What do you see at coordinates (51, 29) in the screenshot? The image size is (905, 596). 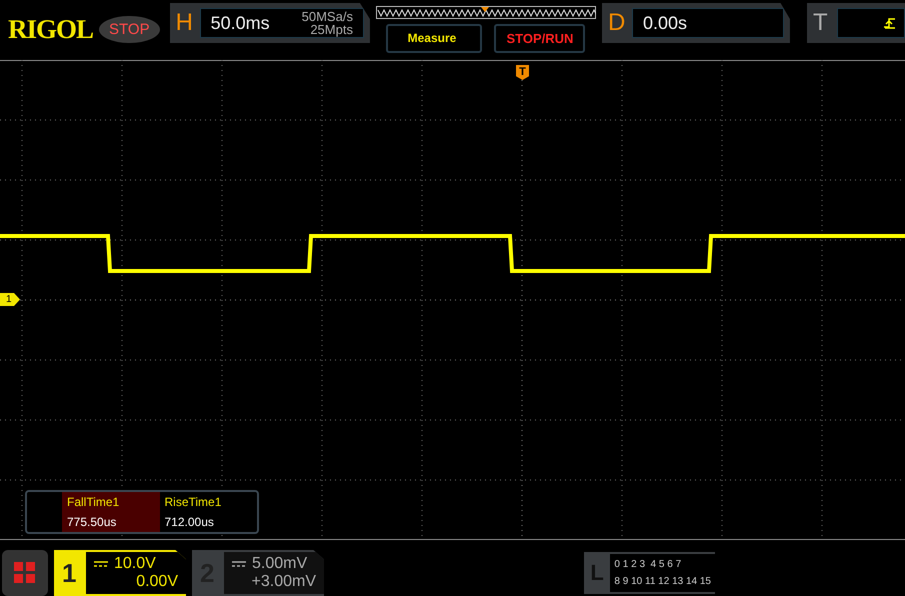 I see `brand-logo: RIGOL` at bounding box center [51, 29].